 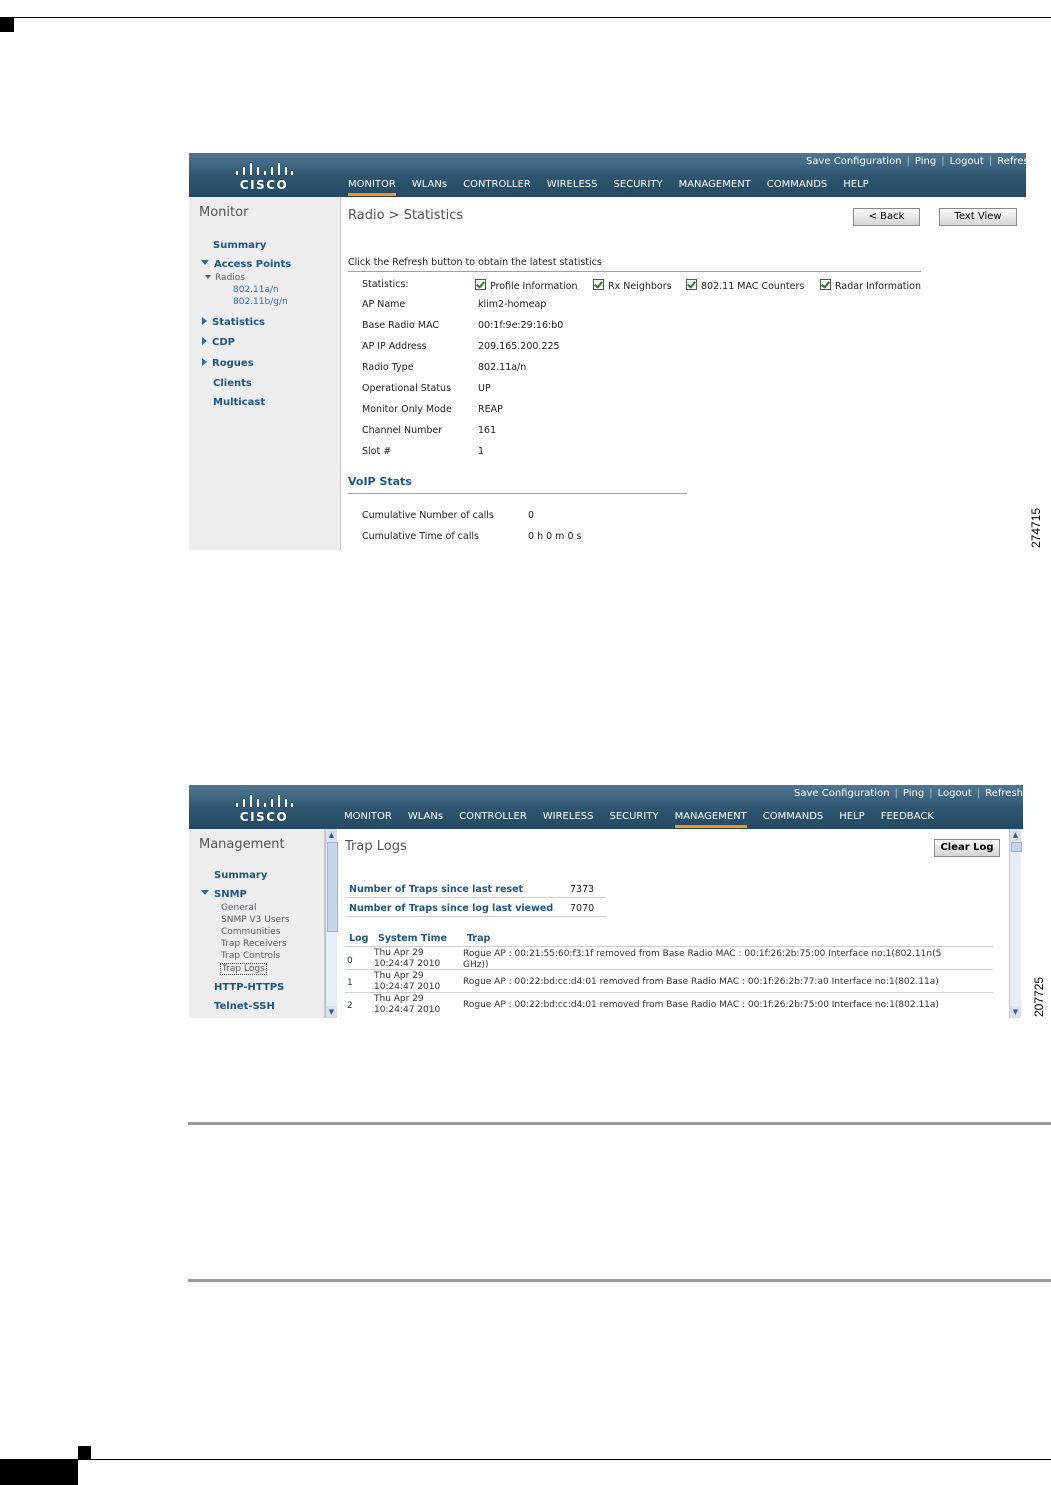 What do you see at coordinates (224, 212) in the screenshot?
I see `sidebar-title: Monitor` at bounding box center [224, 212].